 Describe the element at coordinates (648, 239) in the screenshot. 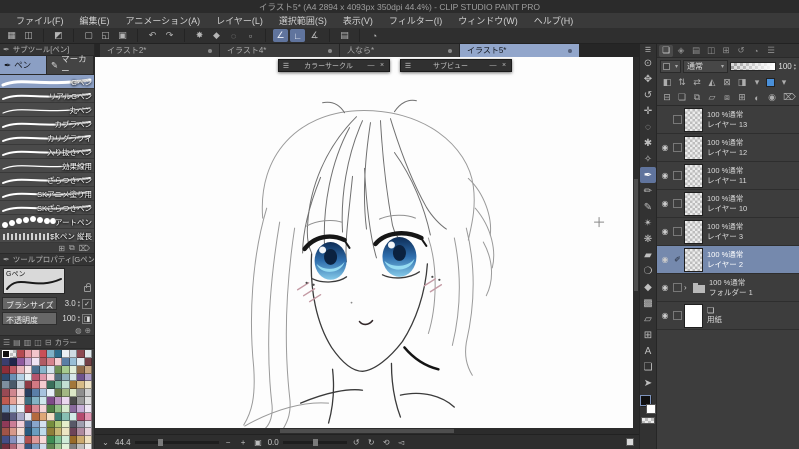

I see `decoration-tool: ❋` at that location.